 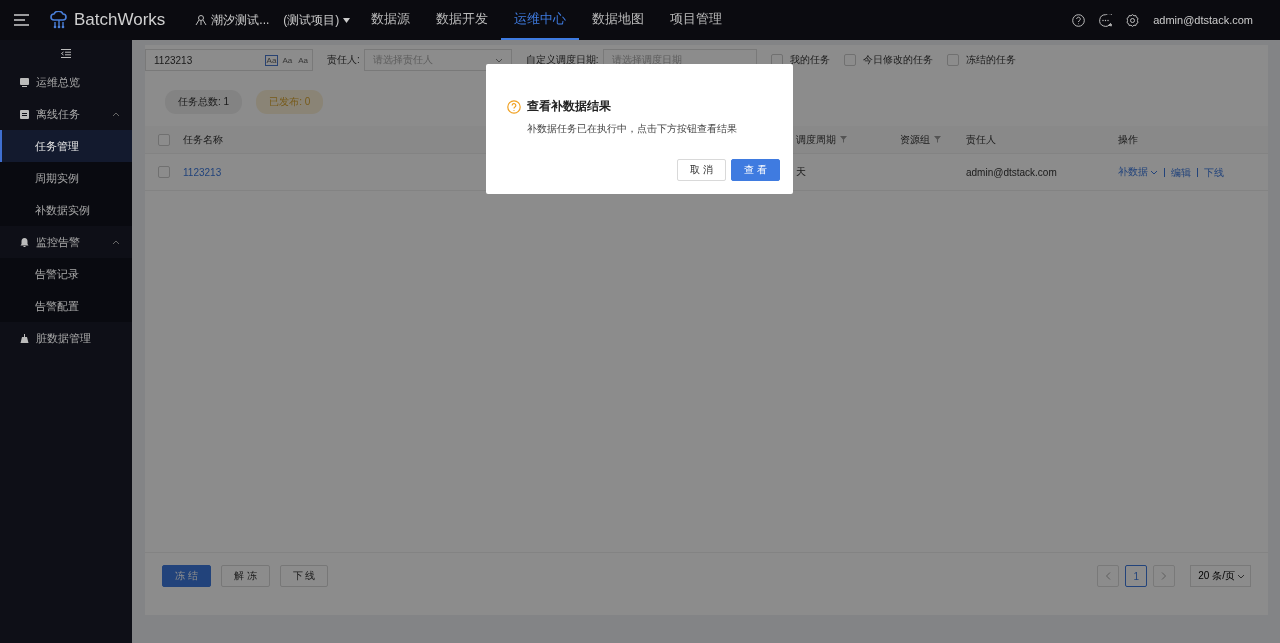 I want to click on summary-tag: 任务总数: 1, so click(x=204, y=102).